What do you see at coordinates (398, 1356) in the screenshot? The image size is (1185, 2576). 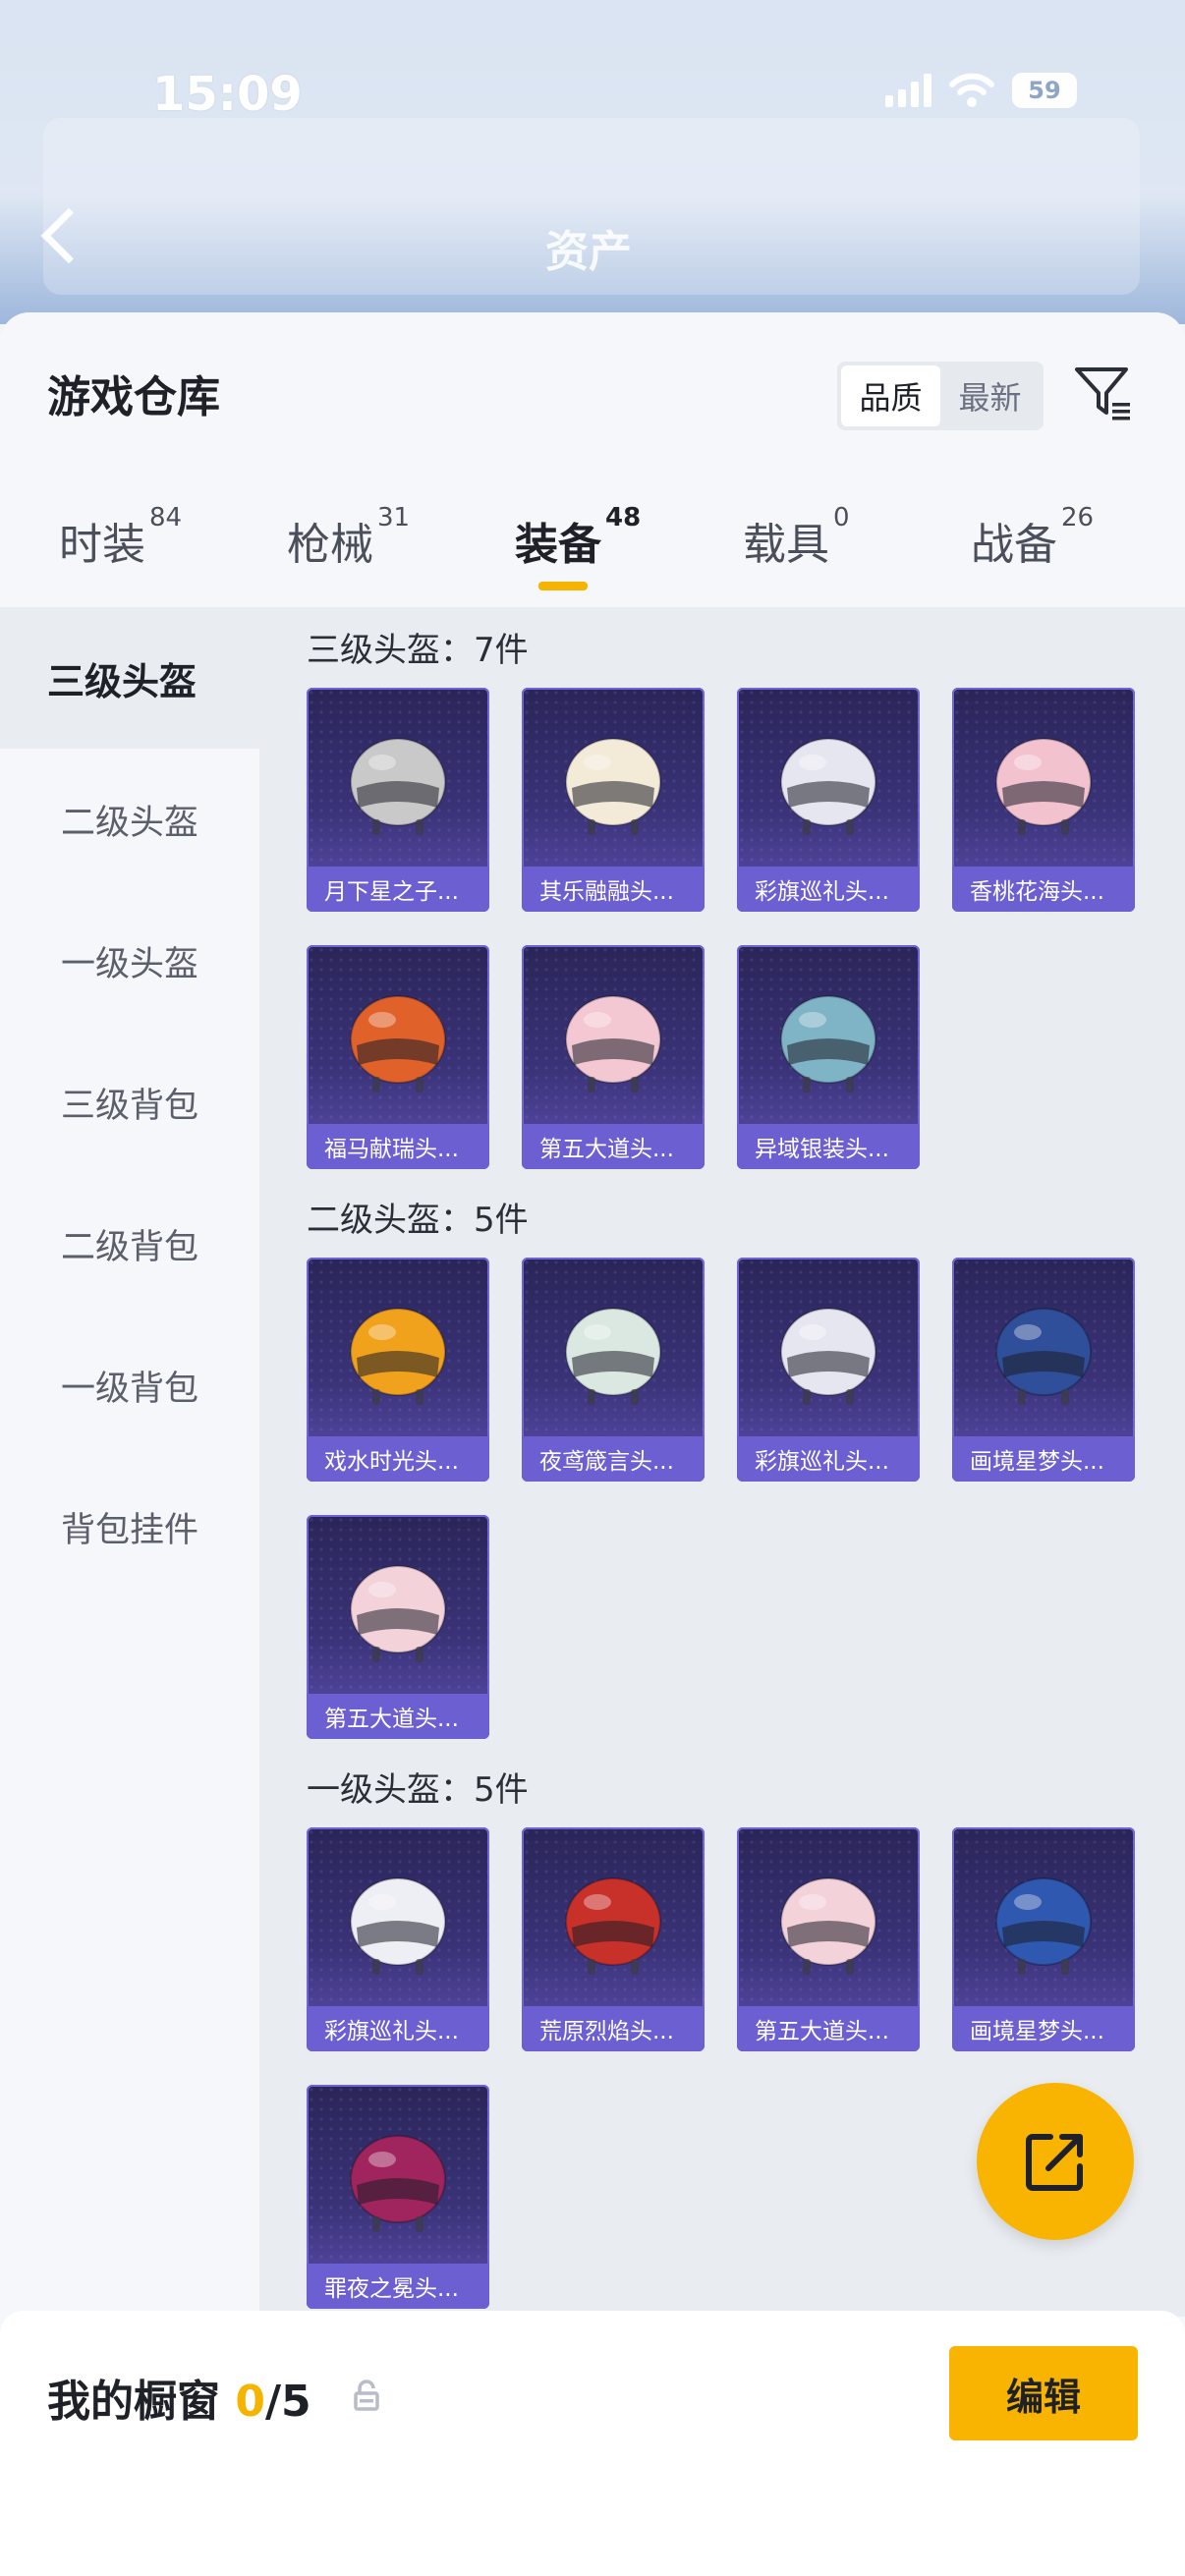 I see `giraffe-helmet-icon` at bounding box center [398, 1356].